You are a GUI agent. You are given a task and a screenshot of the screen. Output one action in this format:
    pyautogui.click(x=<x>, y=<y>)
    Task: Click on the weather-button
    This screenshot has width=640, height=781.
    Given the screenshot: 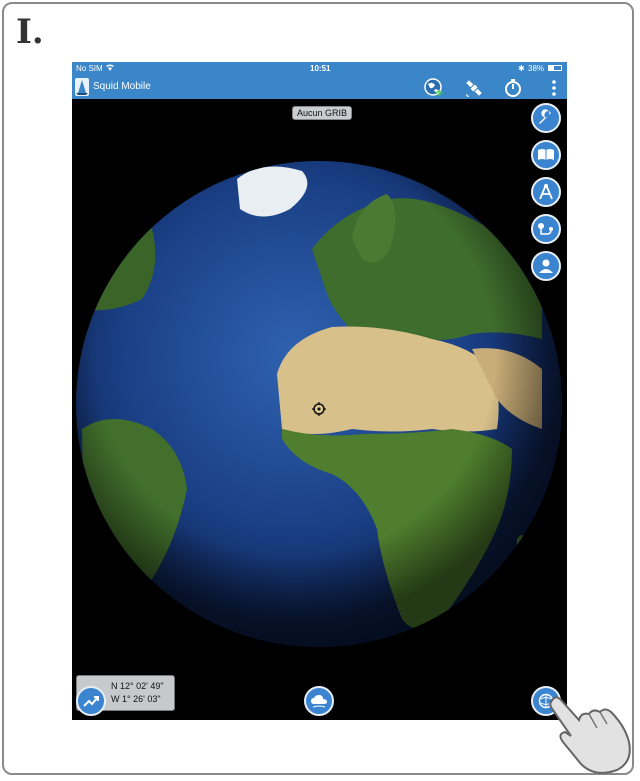 What is the action you would take?
    pyautogui.click(x=319, y=701)
    